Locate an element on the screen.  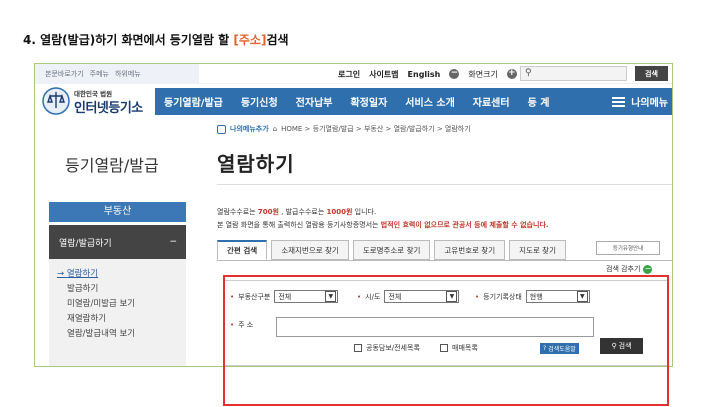
title-divider is located at coordinates (444, 184).